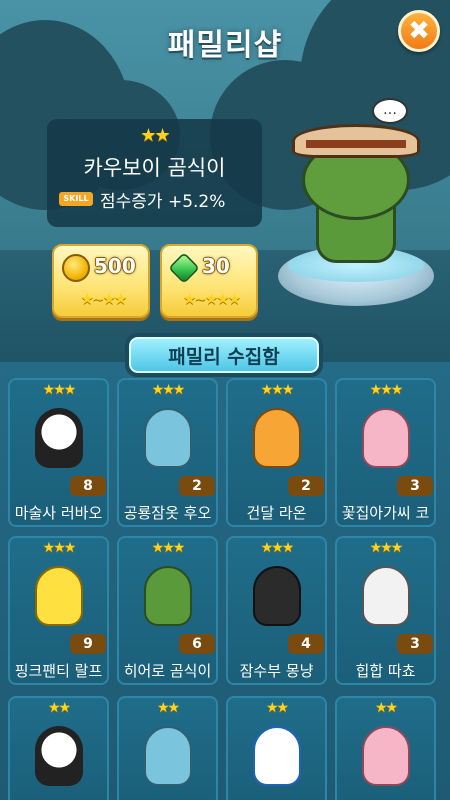 The image size is (450, 800). I want to click on card-name: 핑크팬티 랄프, so click(58, 671).